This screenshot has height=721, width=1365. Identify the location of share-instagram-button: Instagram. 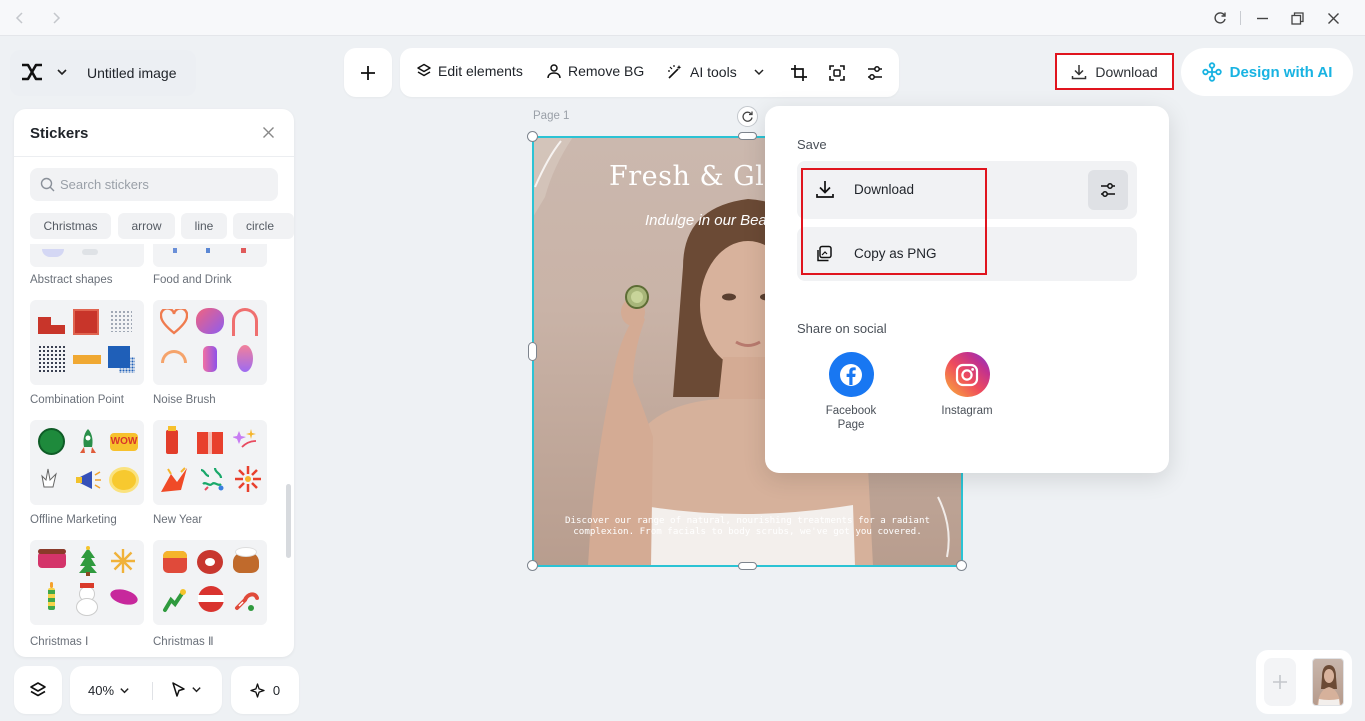
(967, 385).